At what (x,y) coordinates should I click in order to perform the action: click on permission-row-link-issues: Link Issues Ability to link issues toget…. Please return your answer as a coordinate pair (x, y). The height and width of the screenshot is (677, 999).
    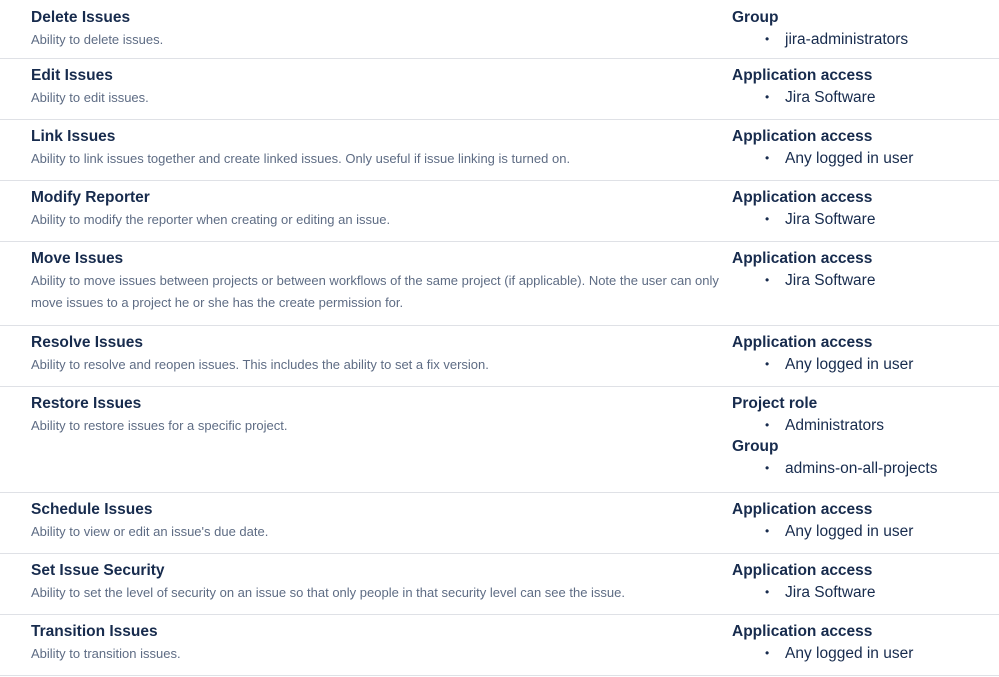
    Looking at the image, I should click on (499, 150).